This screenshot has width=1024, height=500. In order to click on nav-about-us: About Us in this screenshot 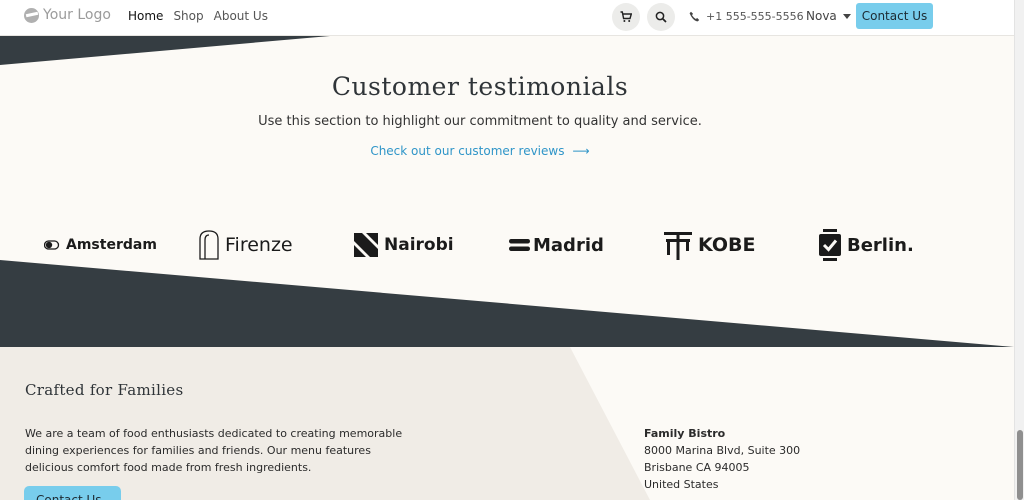, I will do `click(241, 16)`.